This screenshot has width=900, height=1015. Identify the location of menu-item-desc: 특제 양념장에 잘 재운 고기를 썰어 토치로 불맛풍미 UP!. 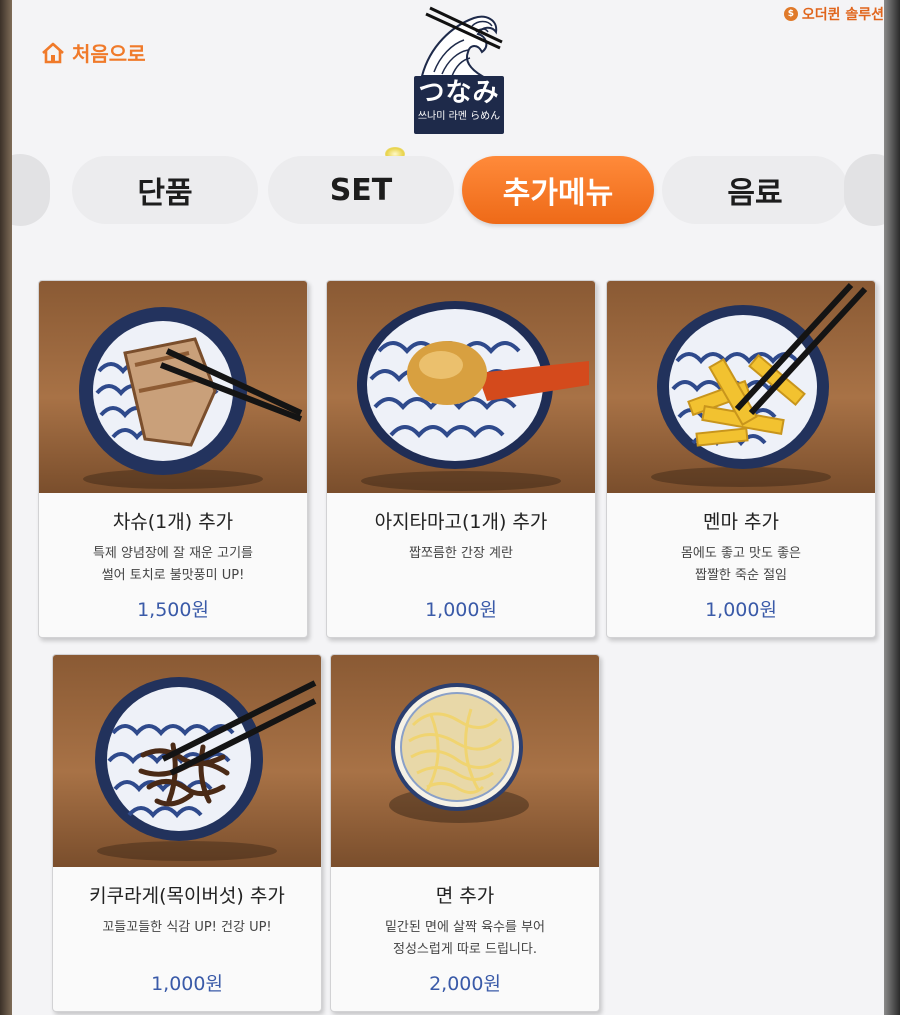
(173, 565).